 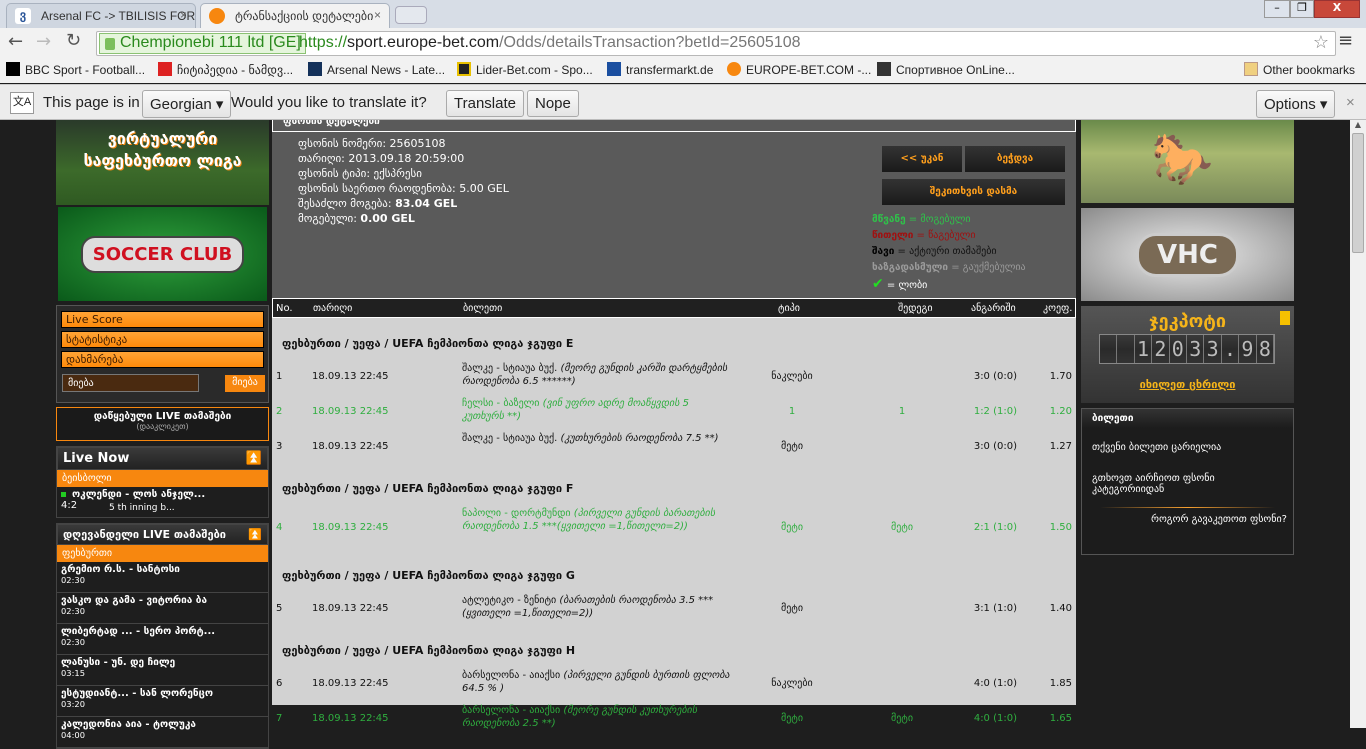 I want to click on cell-result: მეტი, so click(x=902, y=718).